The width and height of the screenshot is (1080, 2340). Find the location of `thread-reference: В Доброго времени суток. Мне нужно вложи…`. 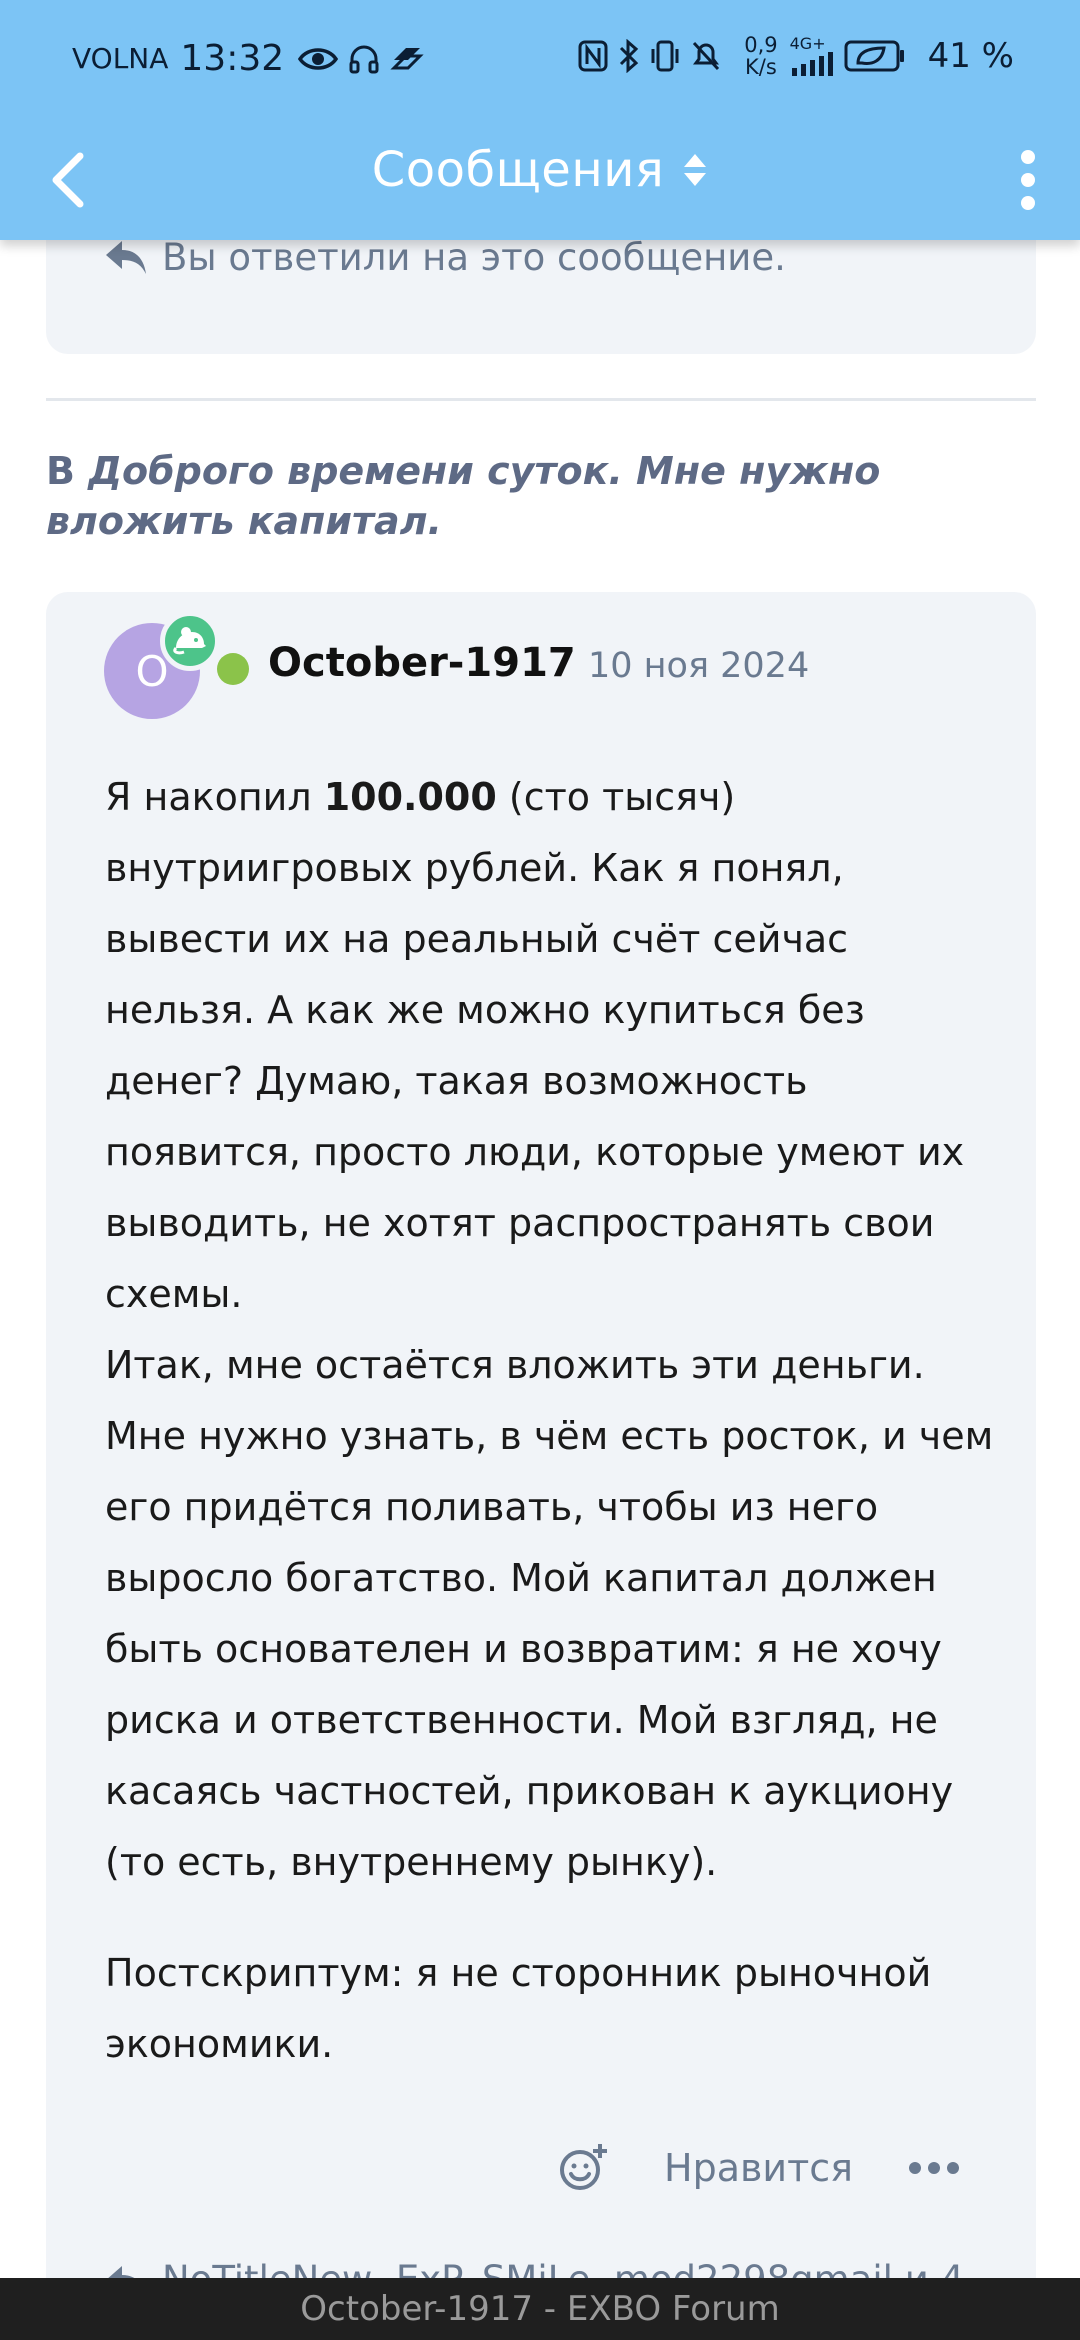

thread-reference: В Доброго времени суток. Мне нужно вложи… is located at coordinates (541, 496).